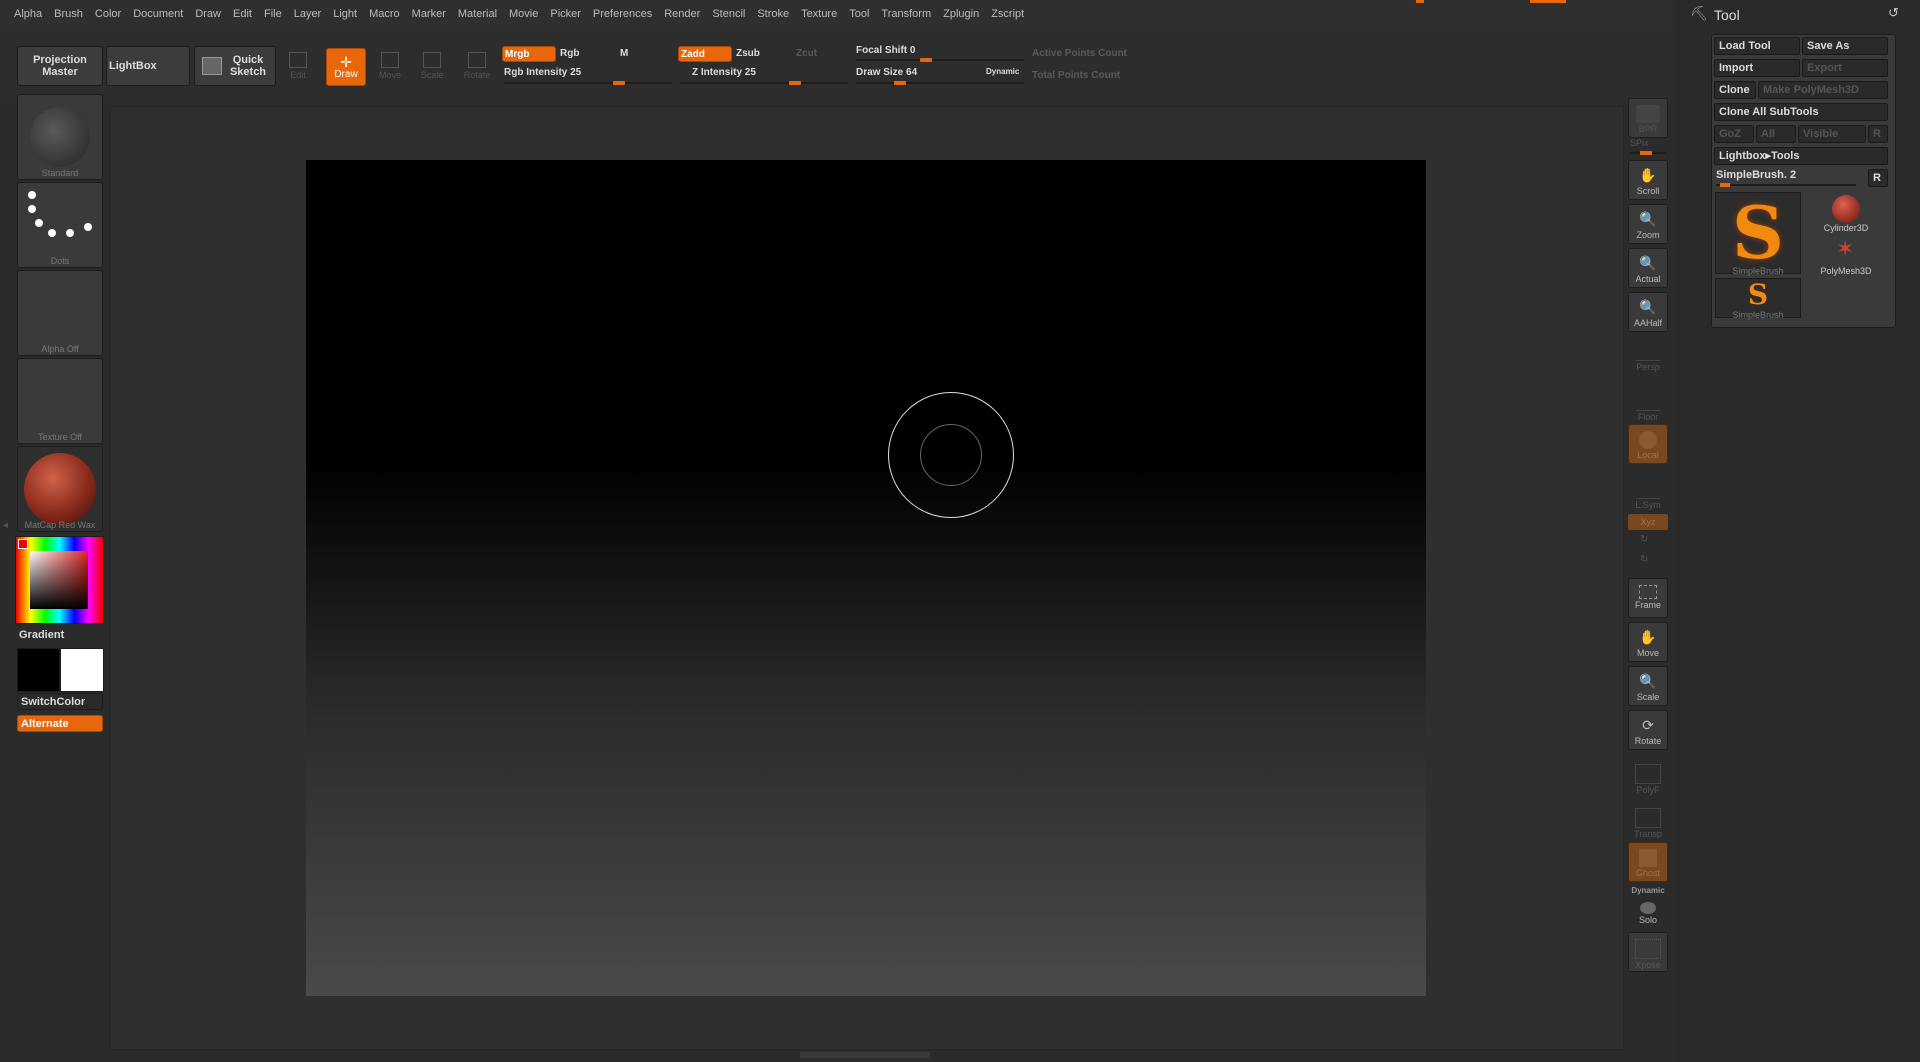  Describe the element at coordinates (565, 14) in the screenshot. I see `menu-picker: Picker` at that location.